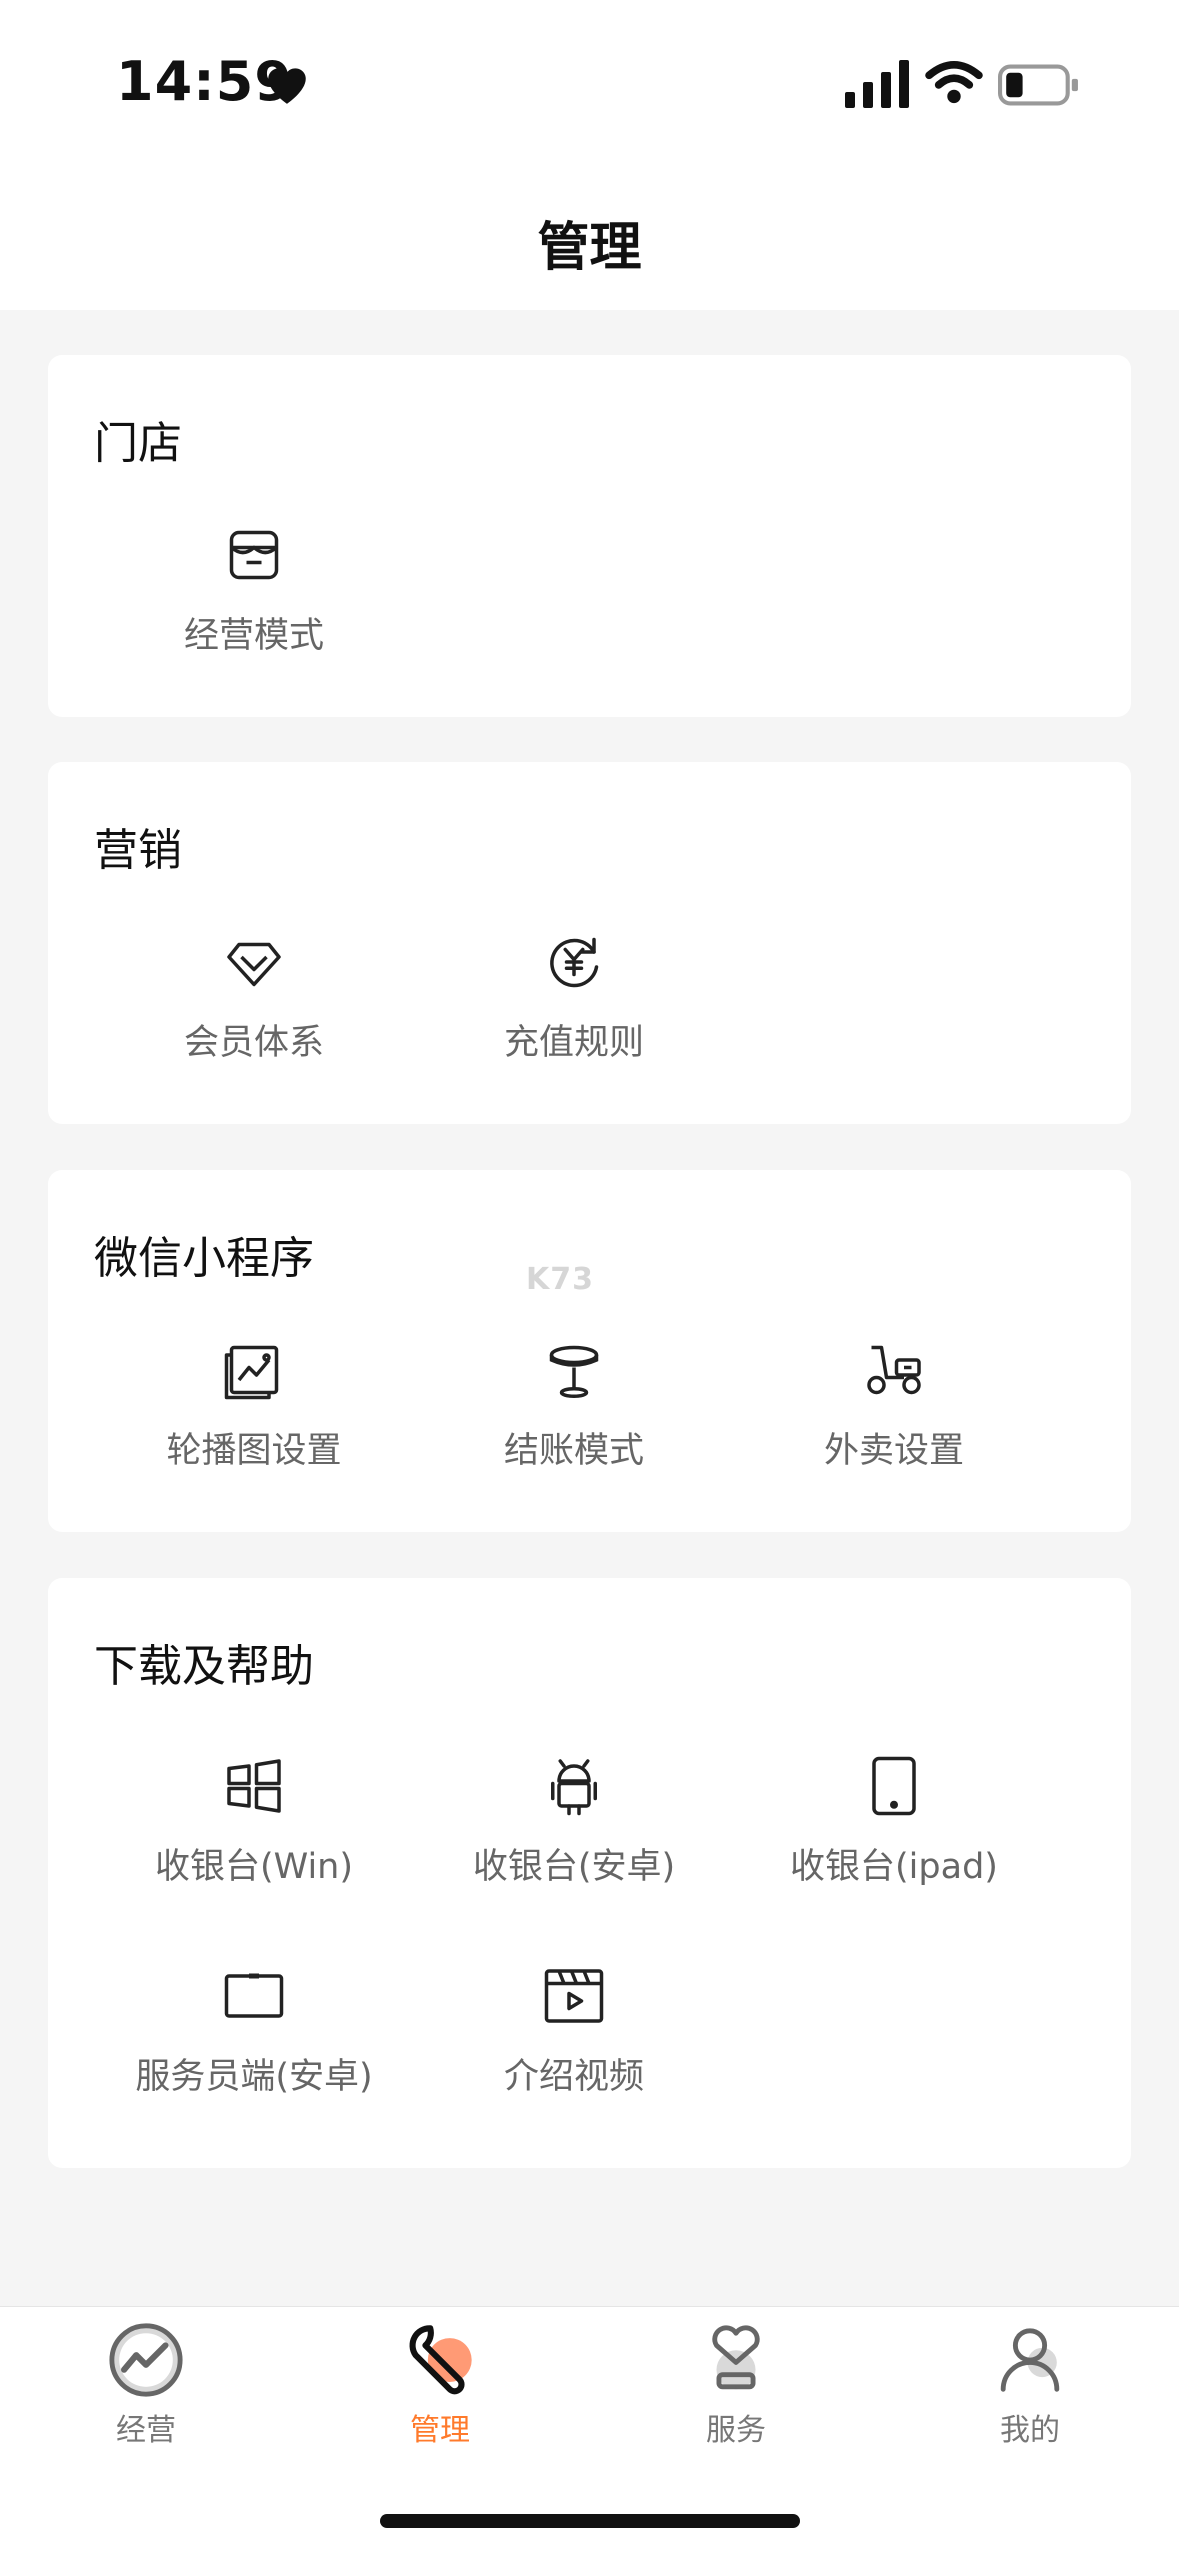  I want to click on status-bar: 14:59, so click(589, 85).